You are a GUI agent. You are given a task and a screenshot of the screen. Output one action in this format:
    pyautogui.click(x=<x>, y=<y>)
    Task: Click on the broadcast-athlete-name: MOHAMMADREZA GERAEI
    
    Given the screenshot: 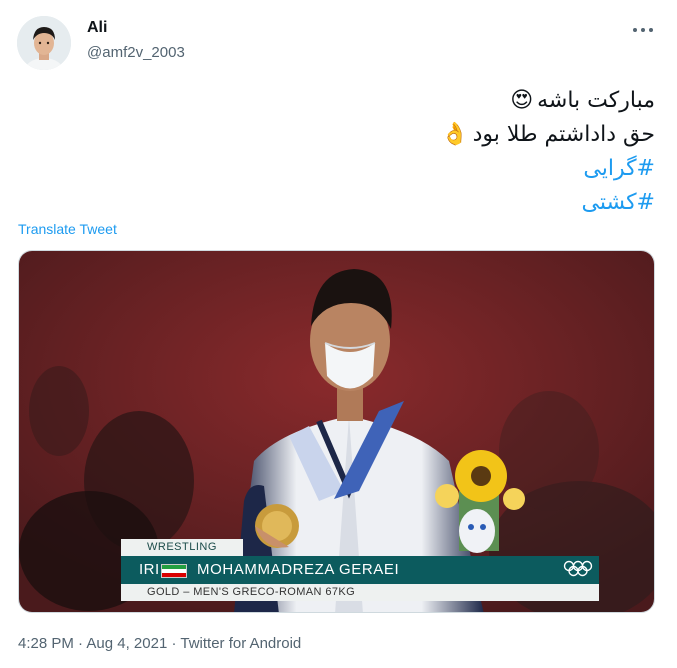 What is the action you would take?
    pyautogui.click(x=298, y=569)
    